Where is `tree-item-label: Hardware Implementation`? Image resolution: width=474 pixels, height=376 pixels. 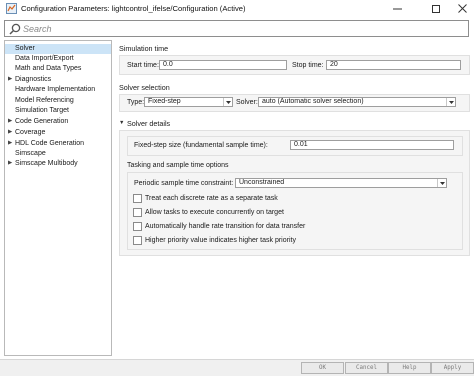 tree-item-label: Hardware Implementation is located at coordinates (55, 89).